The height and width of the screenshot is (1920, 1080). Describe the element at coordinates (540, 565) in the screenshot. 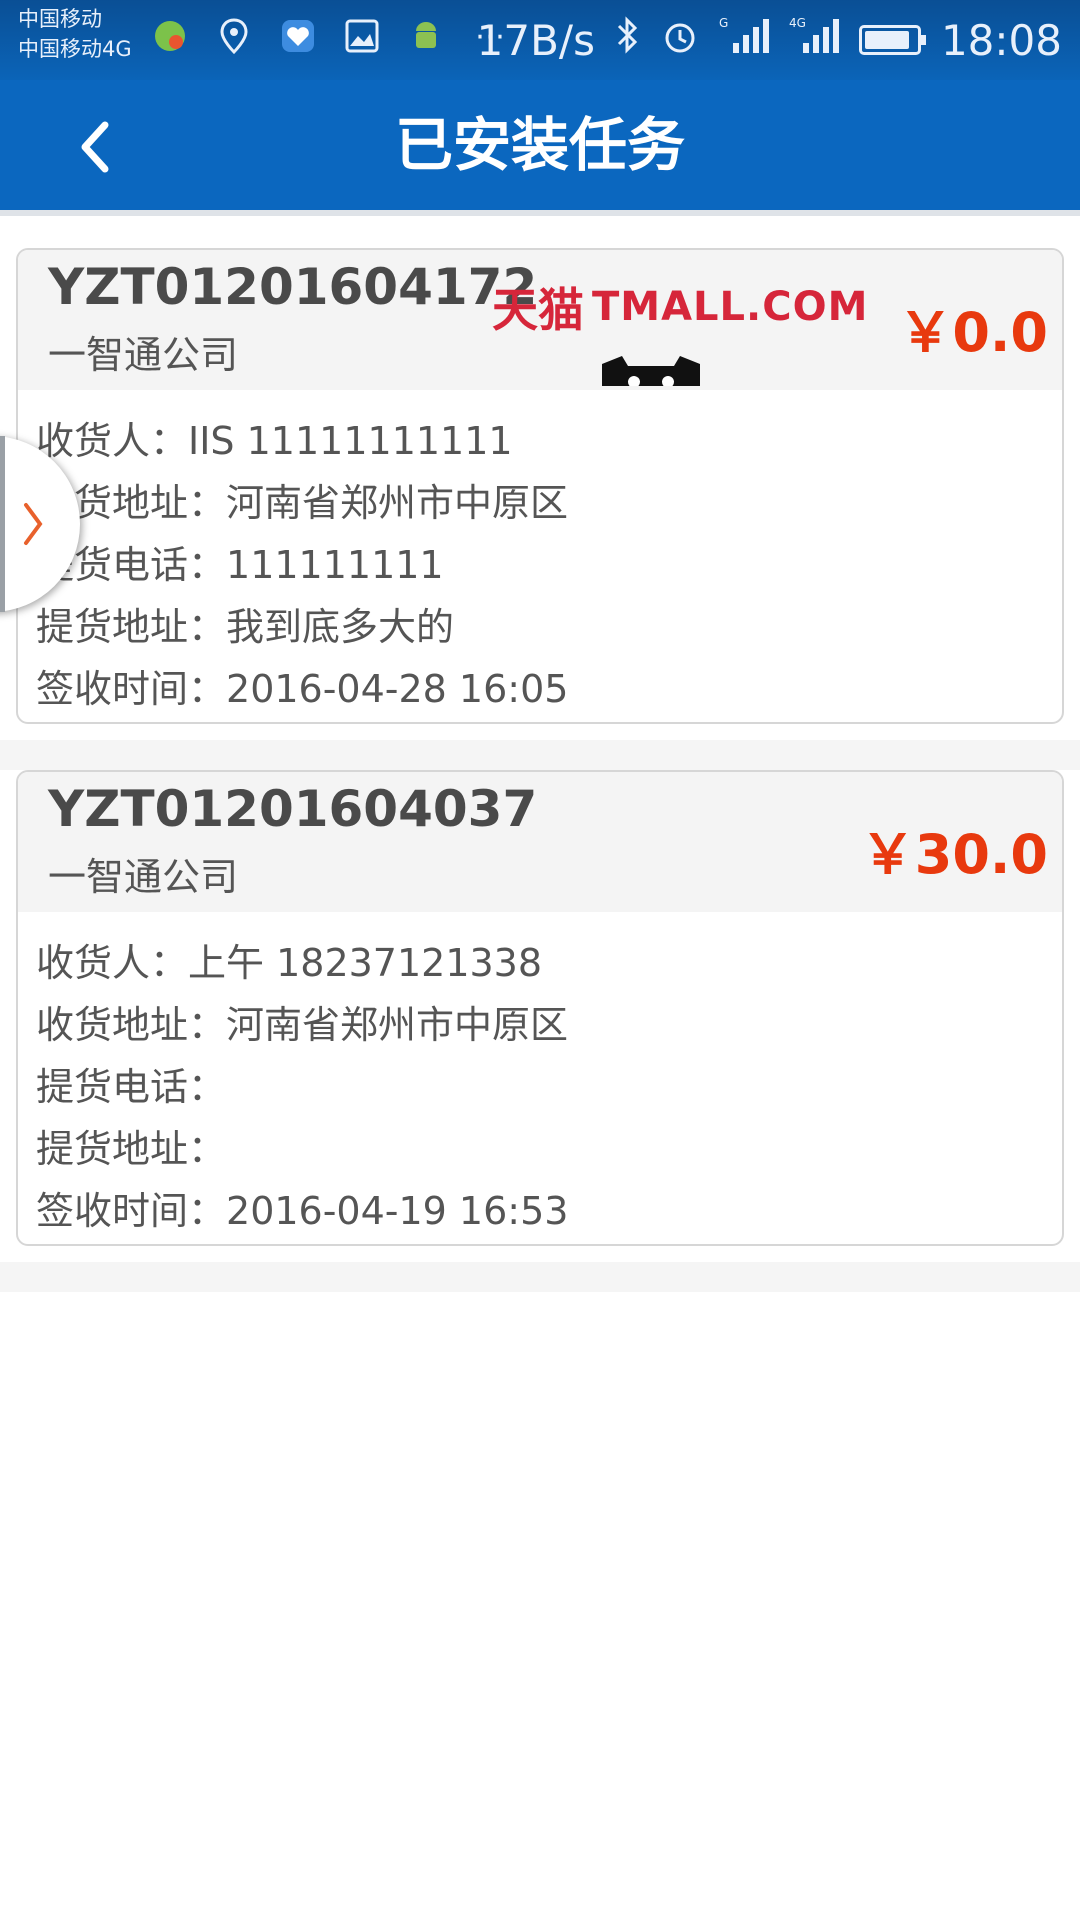

I see `pickup-phone-row: 提货电话：111111111` at that location.